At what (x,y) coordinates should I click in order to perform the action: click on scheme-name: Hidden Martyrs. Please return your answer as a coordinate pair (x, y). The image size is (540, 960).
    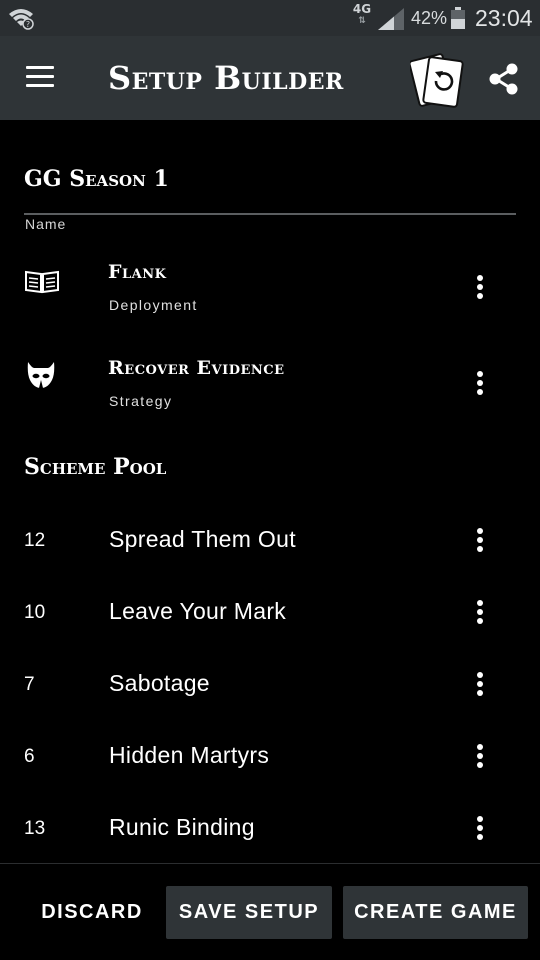
    Looking at the image, I should click on (189, 755).